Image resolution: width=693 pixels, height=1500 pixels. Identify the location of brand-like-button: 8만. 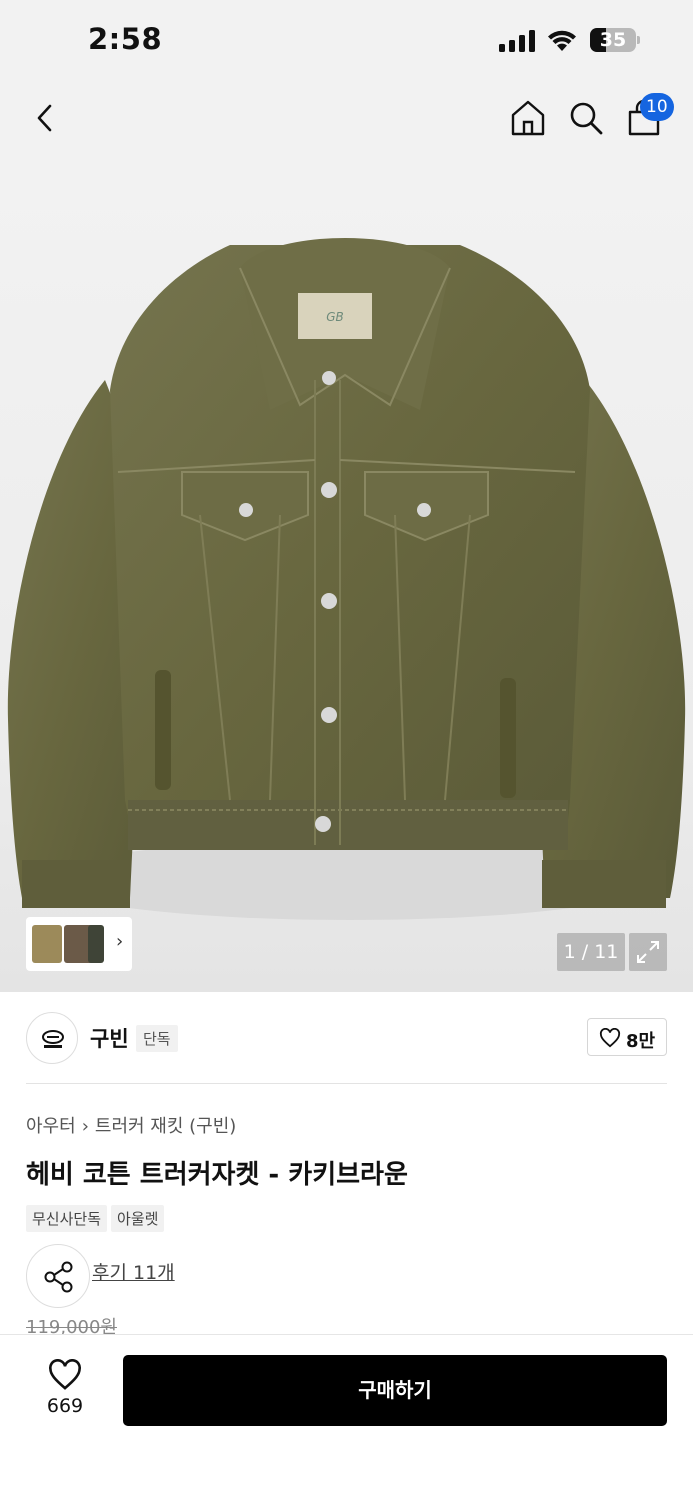
(627, 1037).